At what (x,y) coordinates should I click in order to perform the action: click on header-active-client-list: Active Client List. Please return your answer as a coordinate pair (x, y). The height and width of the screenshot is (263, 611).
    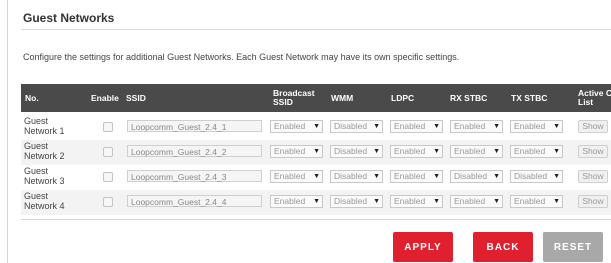
    Looking at the image, I should click on (594, 98).